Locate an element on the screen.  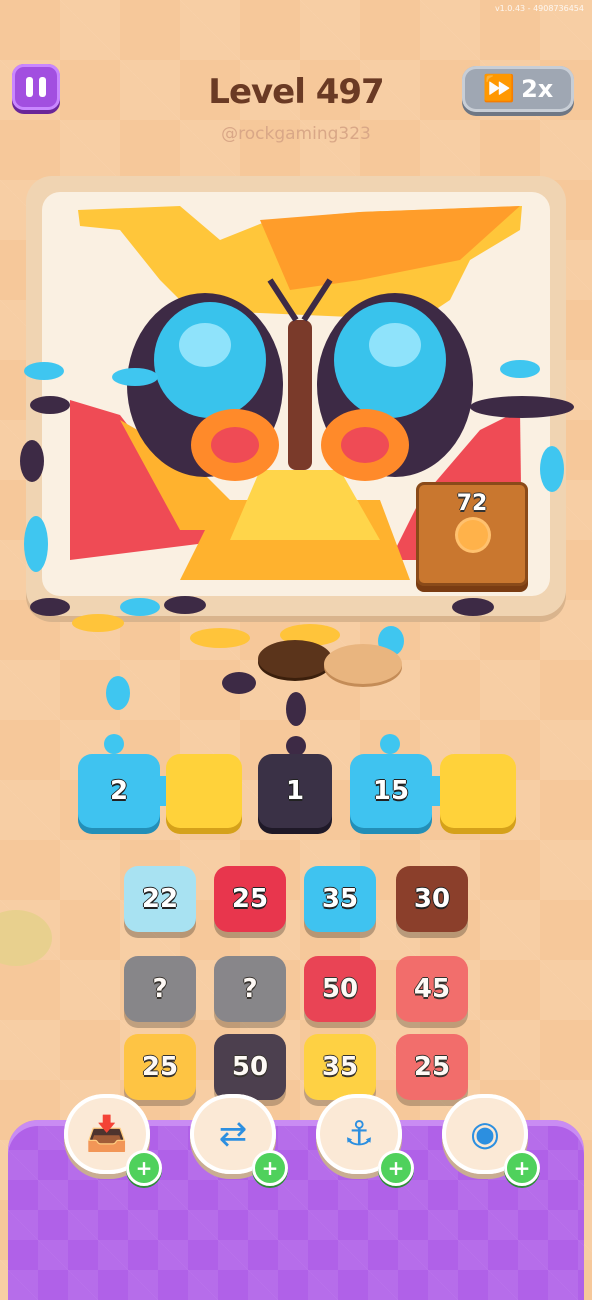
queue-tile-count: 1 is located at coordinates (295, 791).